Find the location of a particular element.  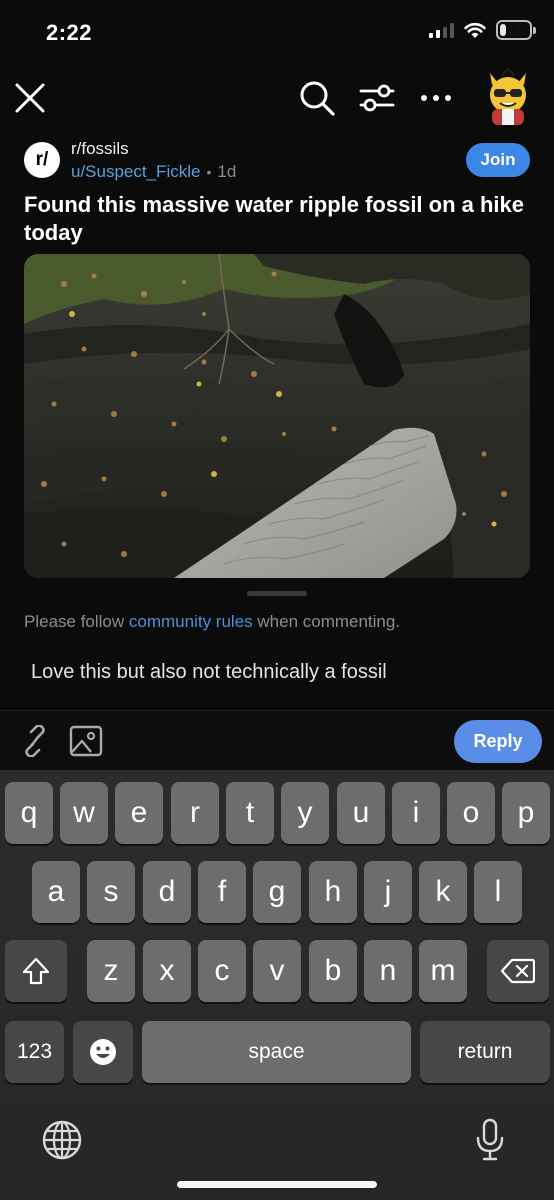

home-indicator is located at coordinates (277, 1184).